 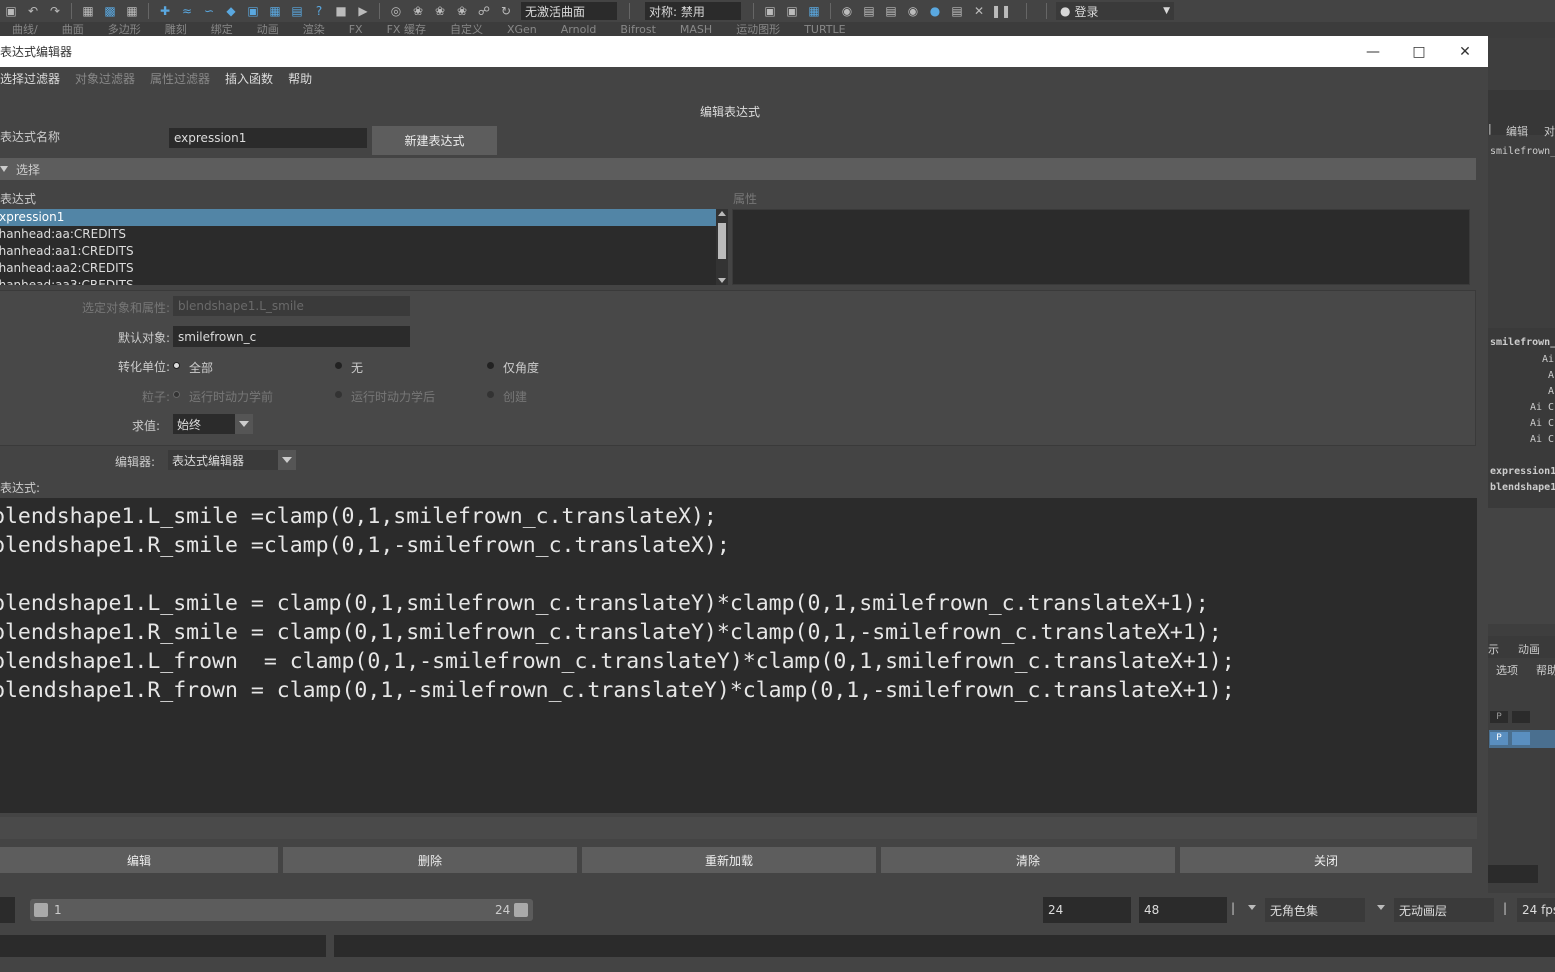 I want to click on list-item: chanhead:aa3:CREDITS, so click(x=358, y=281).